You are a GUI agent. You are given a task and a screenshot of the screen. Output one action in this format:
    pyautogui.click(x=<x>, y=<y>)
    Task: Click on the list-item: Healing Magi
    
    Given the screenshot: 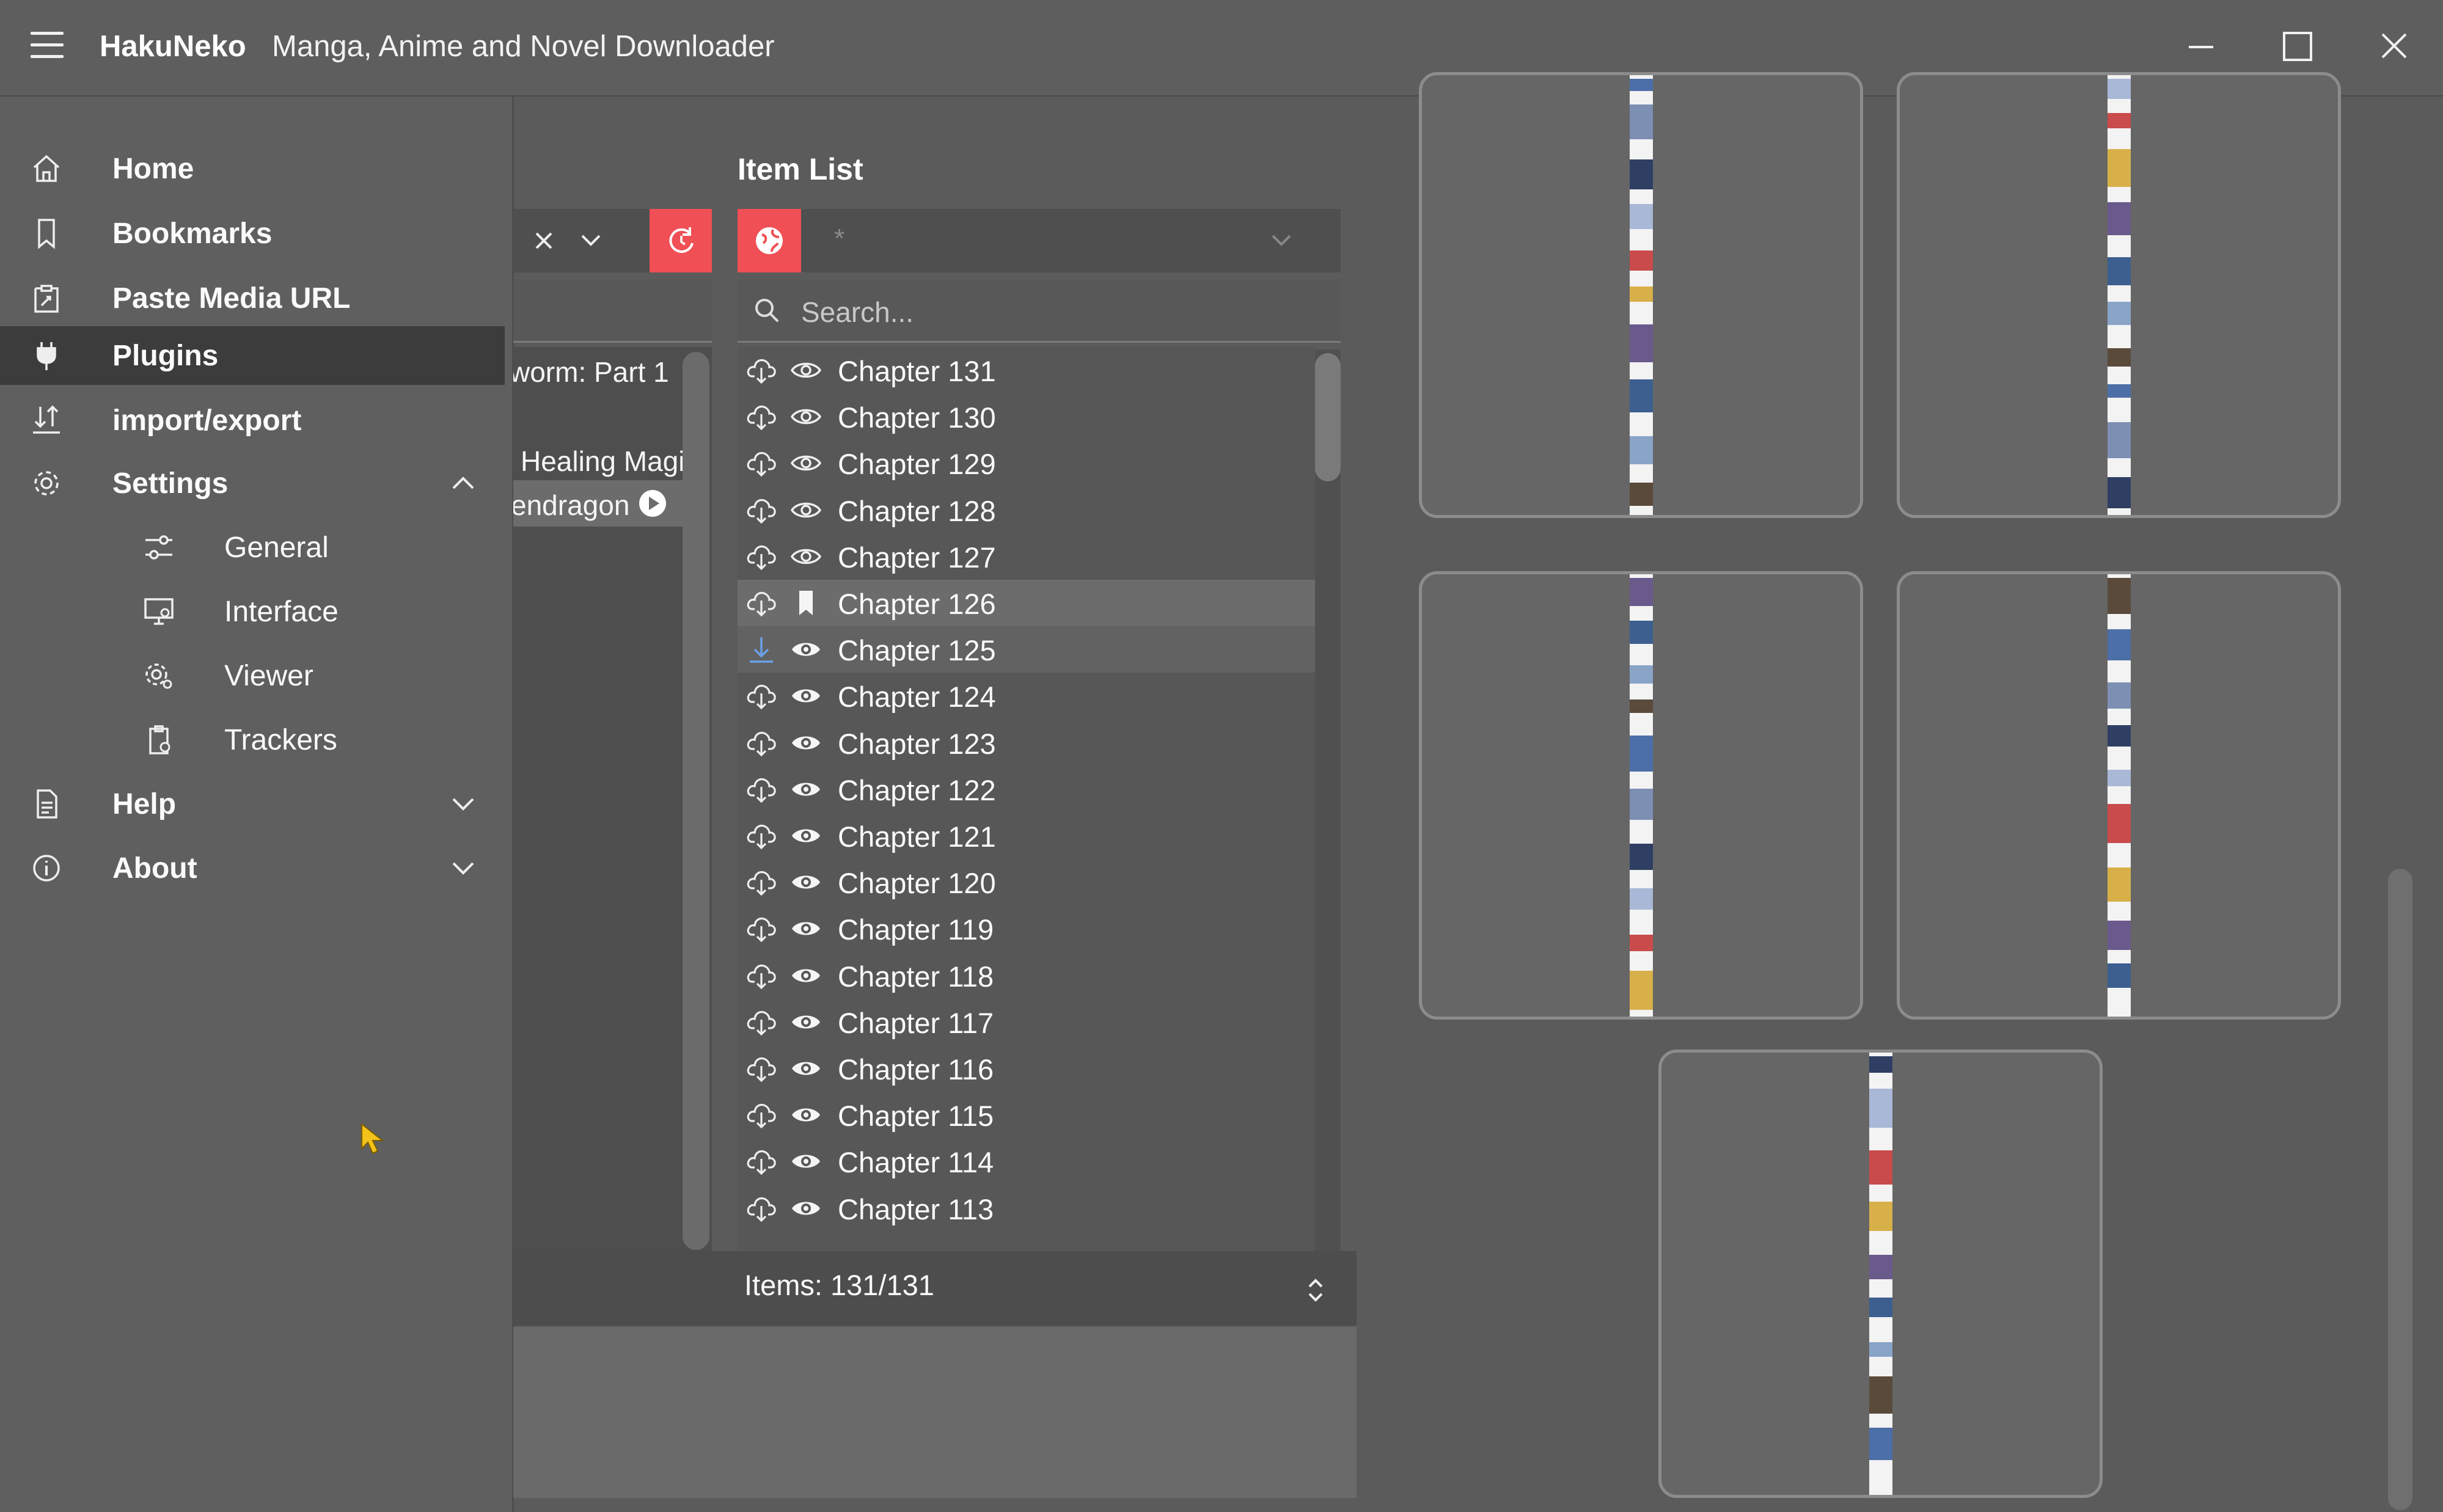 What is the action you would take?
    pyautogui.click(x=600, y=459)
    